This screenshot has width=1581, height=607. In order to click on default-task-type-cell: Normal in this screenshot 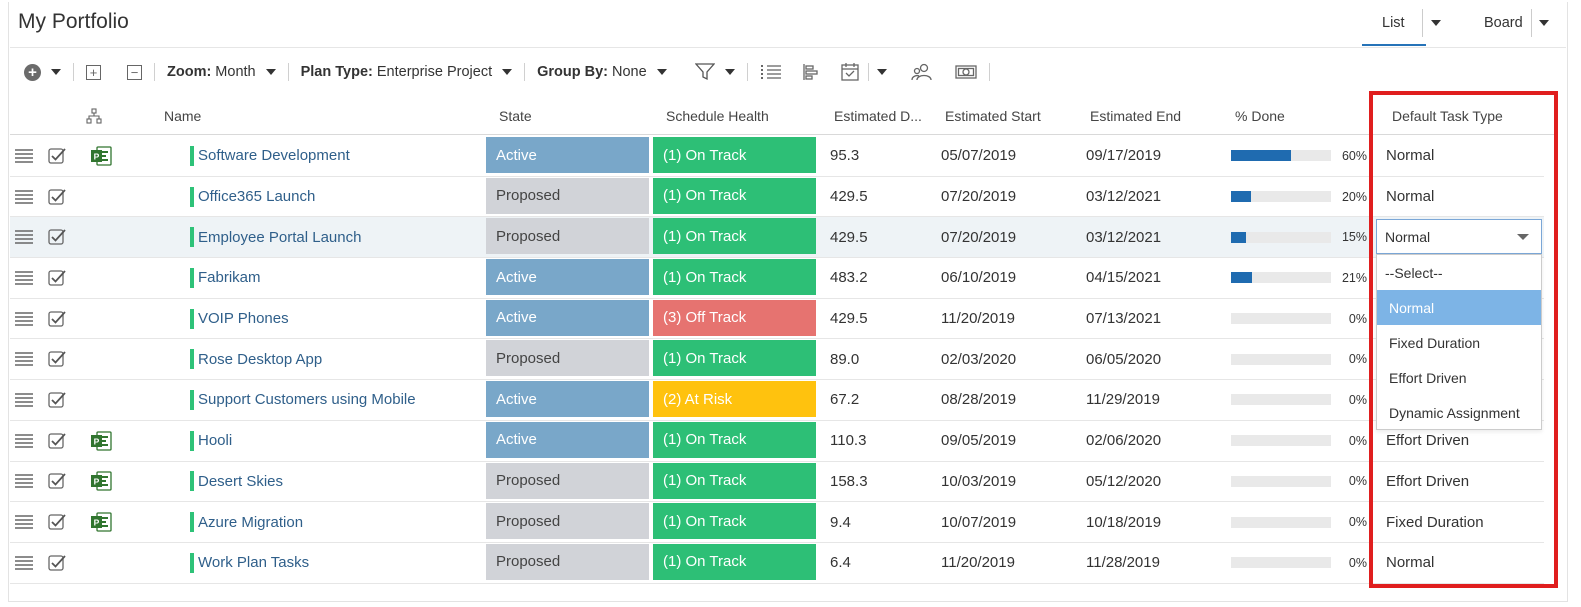, I will do `click(1410, 197)`.